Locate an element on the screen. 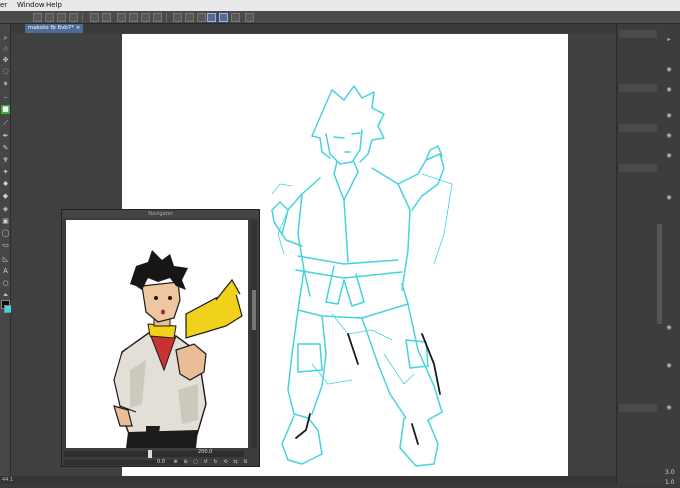  rotate-left-icon: ↺ is located at coordinates (205, 462).